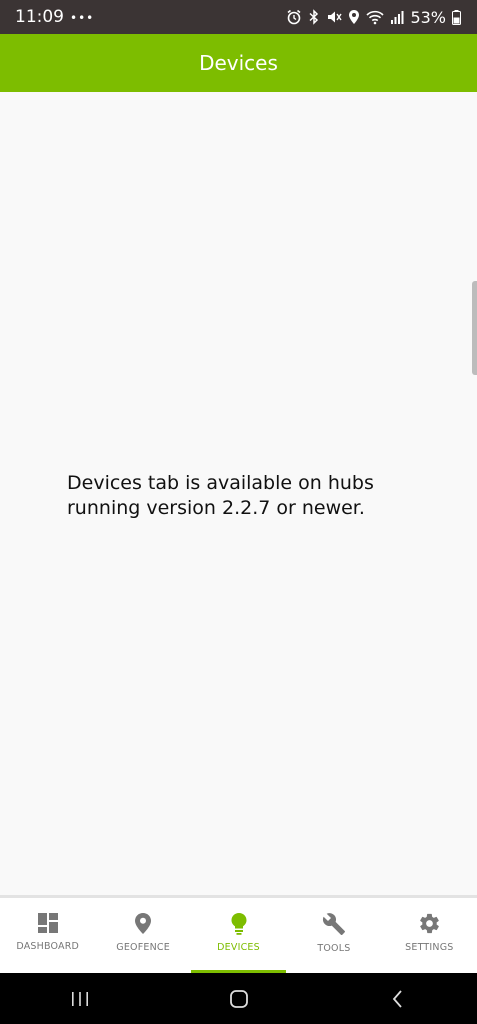 The width and height of the screenshot is (477, 1024). Describe the element at coordinates (474, 328) in the screenshot. I see `edge-panel-handle` at that location.